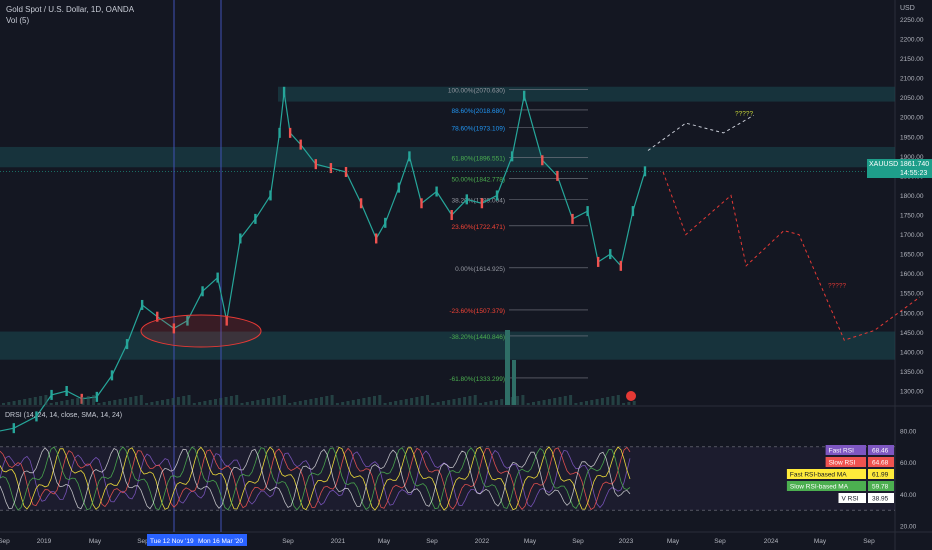 This screenshot has width=932, height=550. I want to click on x-tick-12: Sep, so click(578, 541).